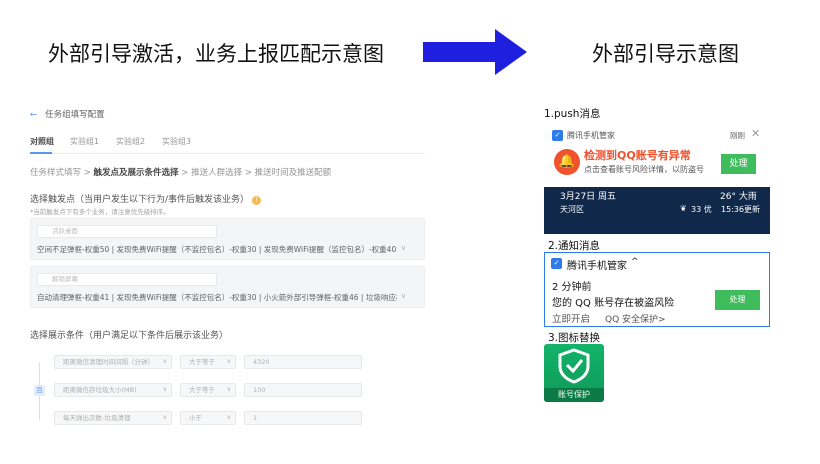 The width and height of the screenshot is (820, 464). Describe the element at coordinates (257, 200) in the screenshot. I see `info-icon: !` at that location.